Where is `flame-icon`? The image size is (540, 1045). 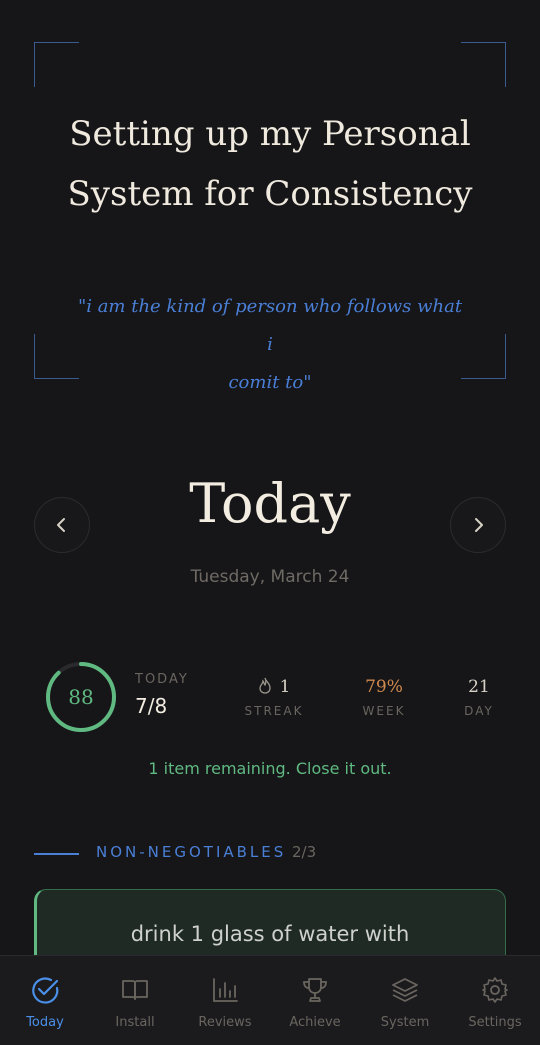 flame-icon is located at coordinates (264, 685).